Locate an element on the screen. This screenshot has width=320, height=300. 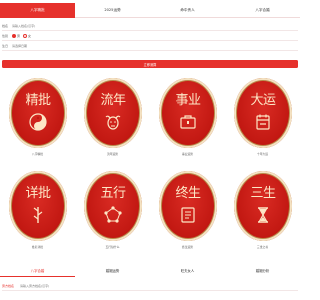
badge: 三生 is located at coordinates (263, 206).